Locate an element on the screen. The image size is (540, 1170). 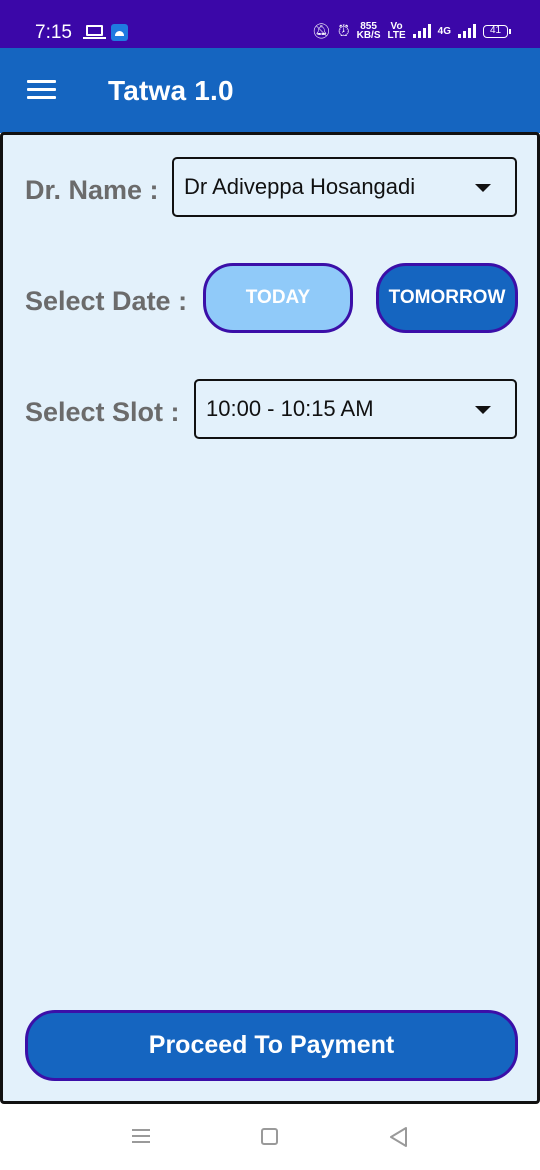
tomorrow-button: TOMORROW is located at coordinates (447, 298).